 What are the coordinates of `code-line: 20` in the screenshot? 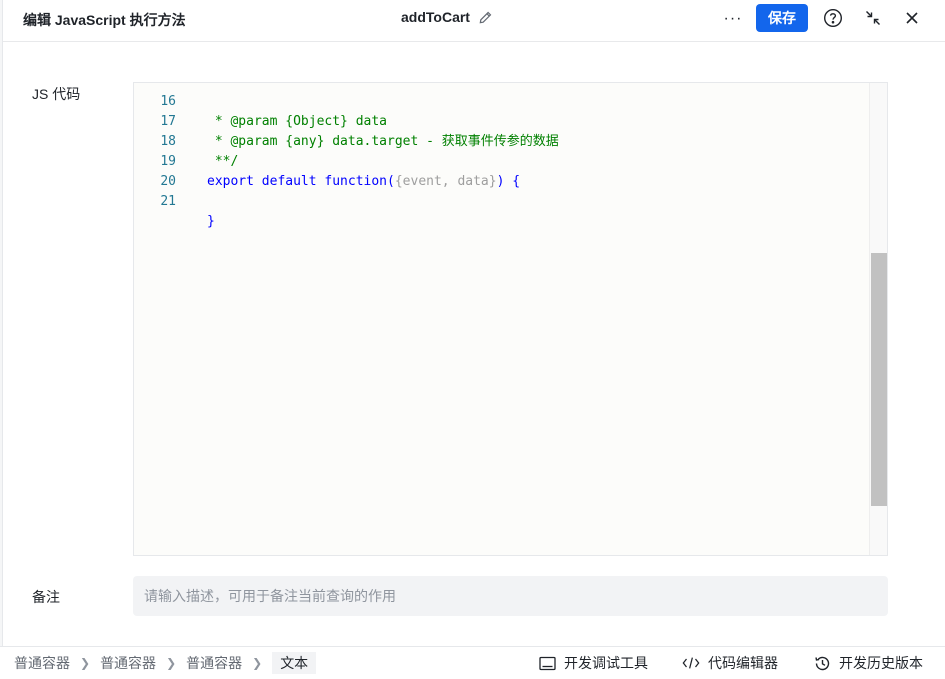 It's located at (168, 181).